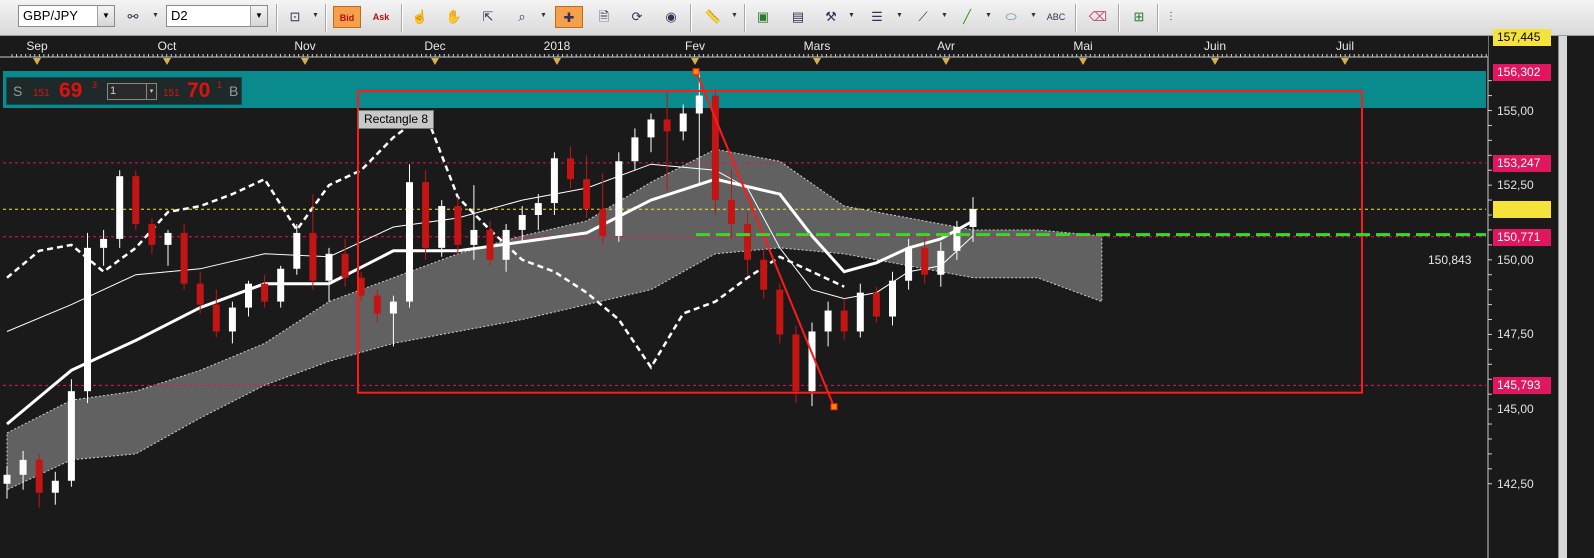  Describe the element at coordinates (381, 17) in the screenshot. I see `ask-button: Ask` at that location.